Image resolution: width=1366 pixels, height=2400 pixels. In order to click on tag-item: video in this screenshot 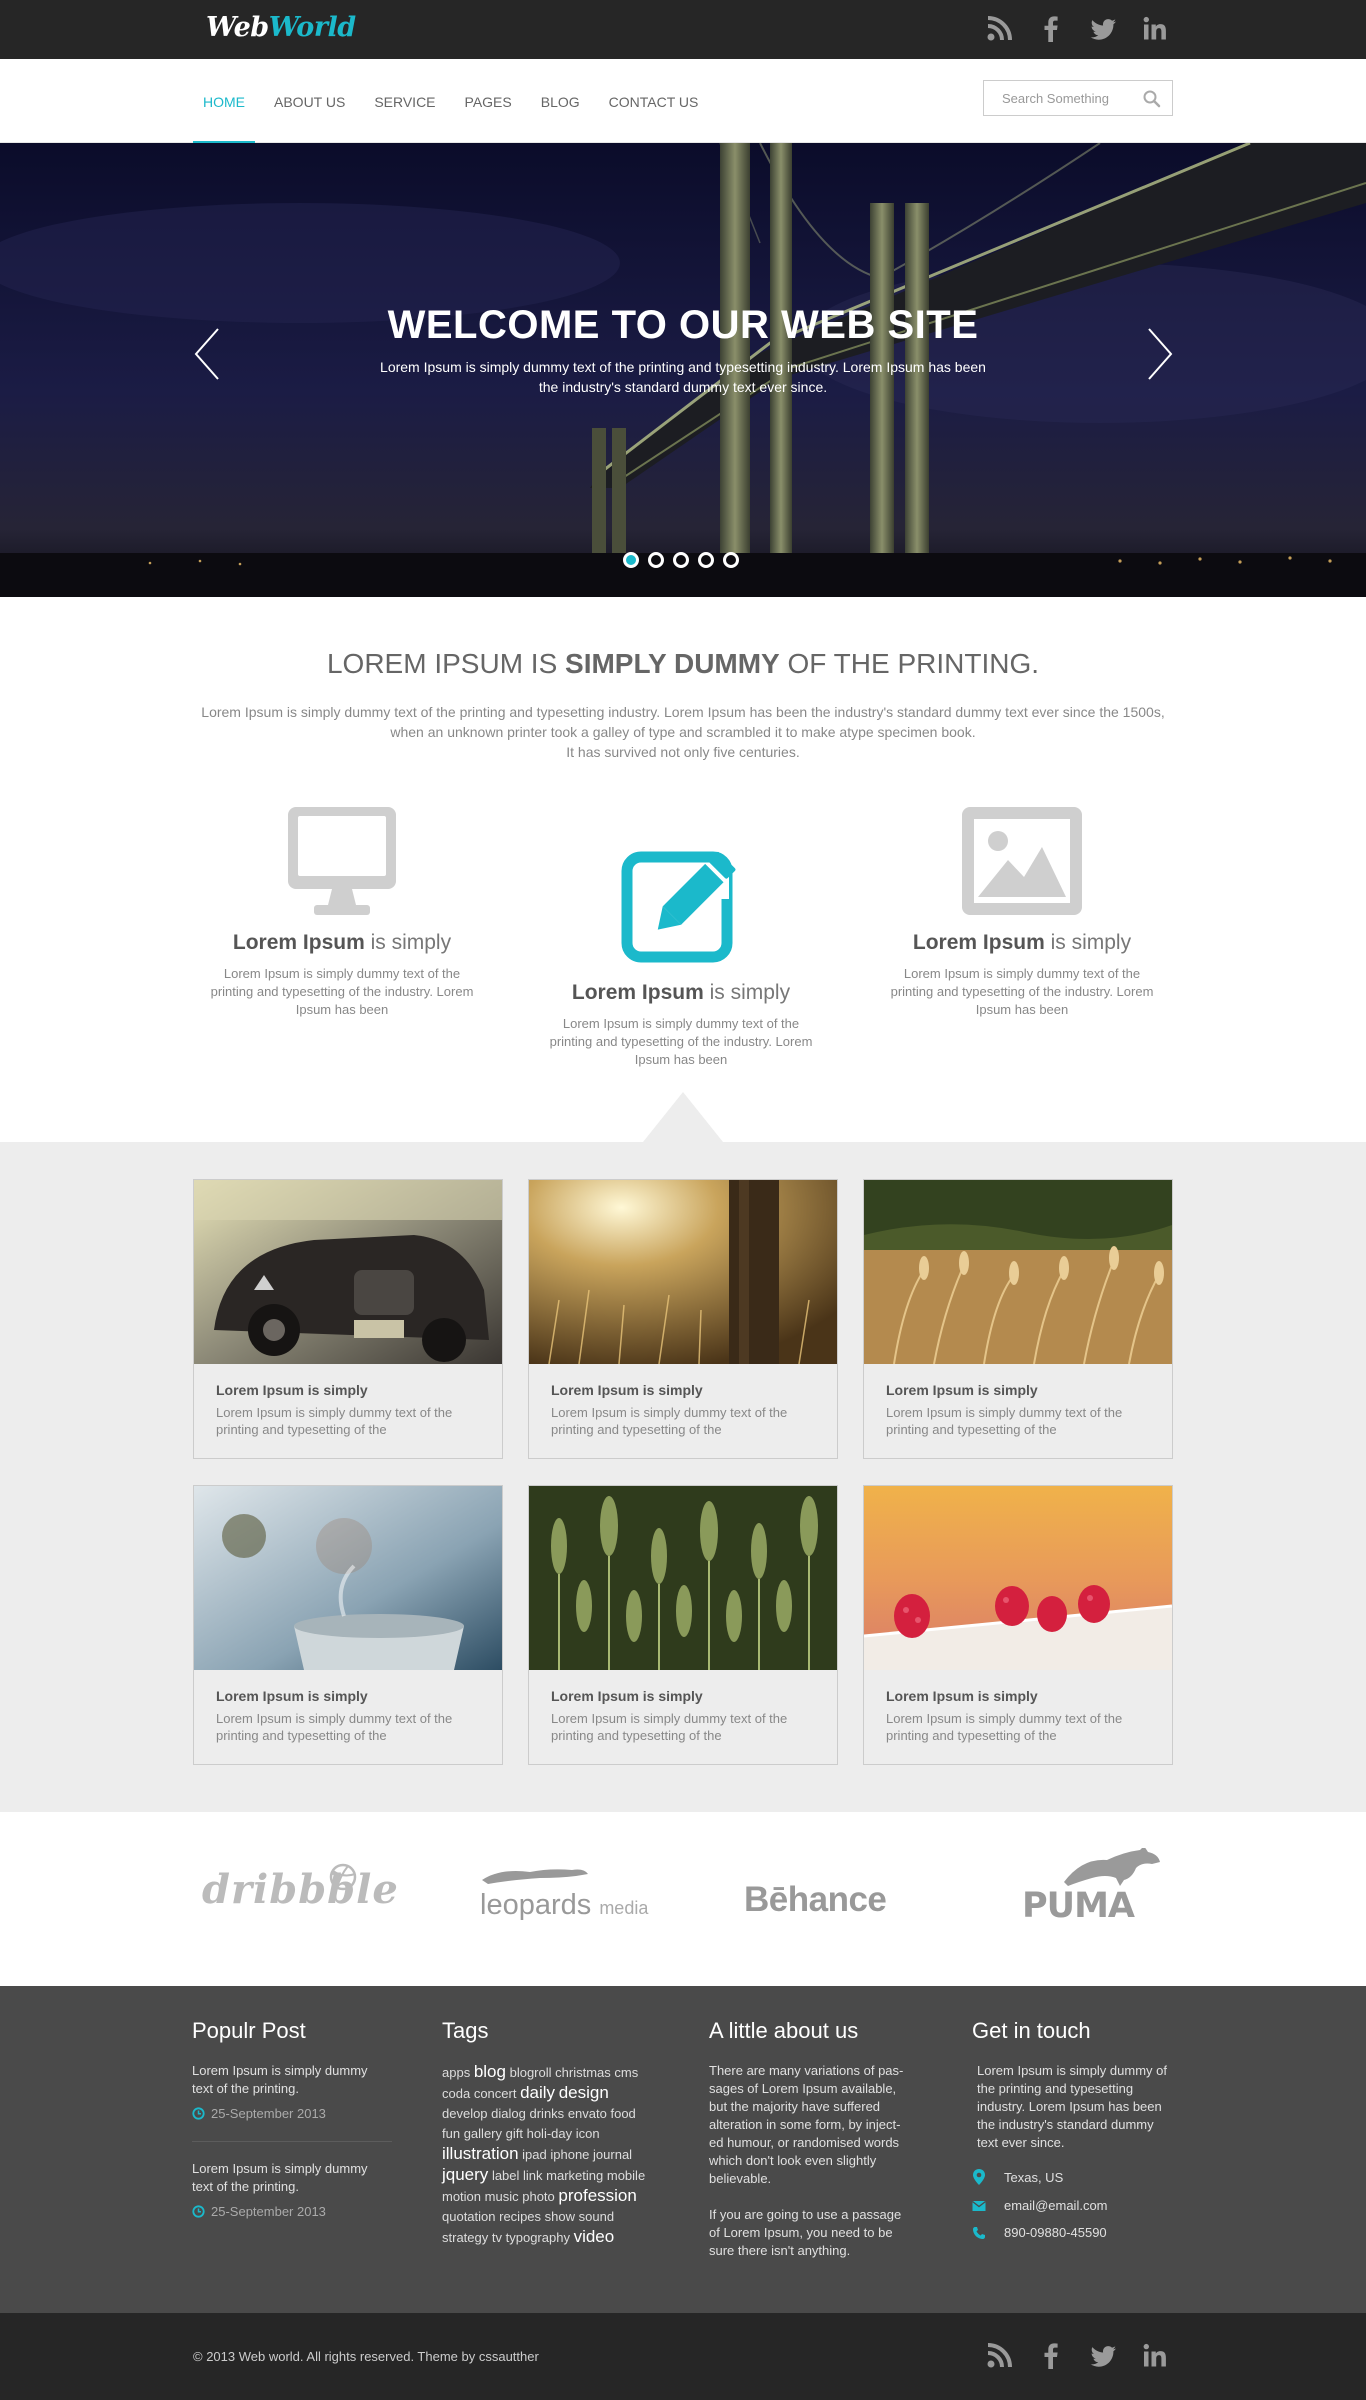, I will do `click(594, 2236)`.